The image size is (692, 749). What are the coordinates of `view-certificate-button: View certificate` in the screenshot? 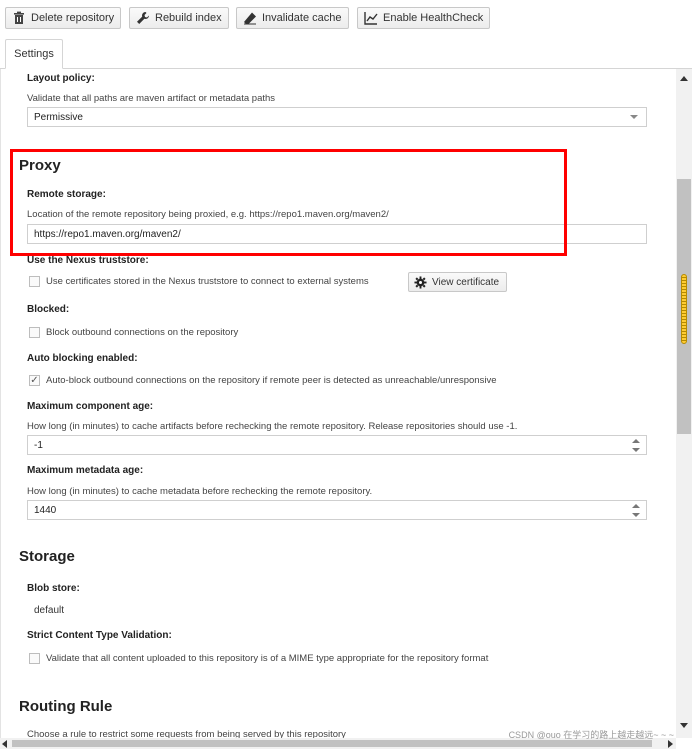 It's located at (458, 282).